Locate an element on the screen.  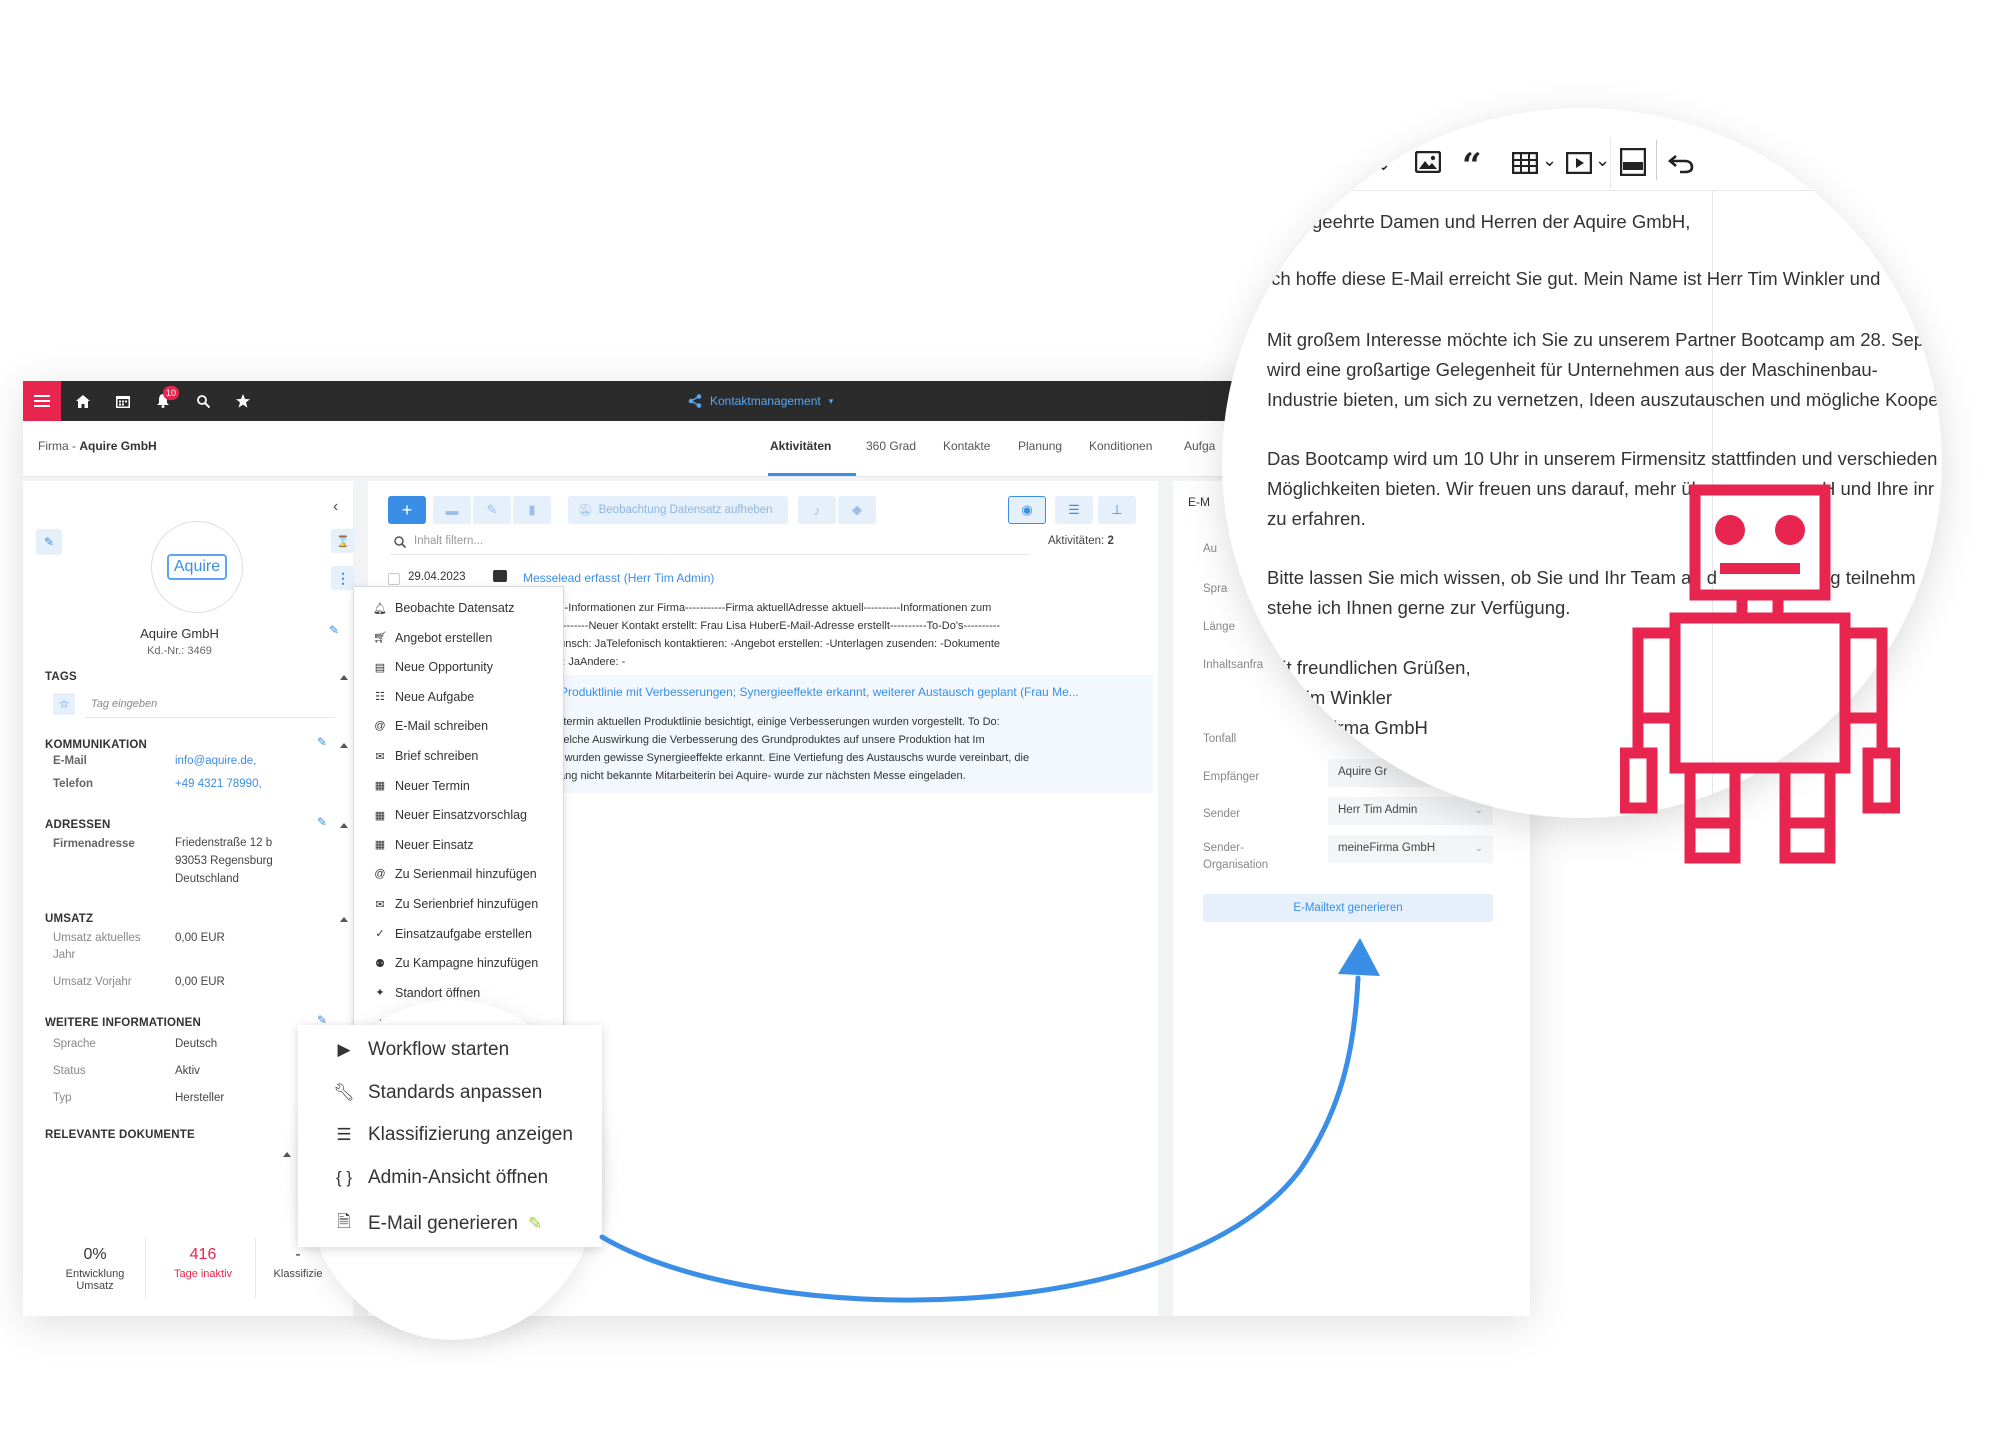
tab-360-grad: 360 Grad is located at coordinates (891, 446).